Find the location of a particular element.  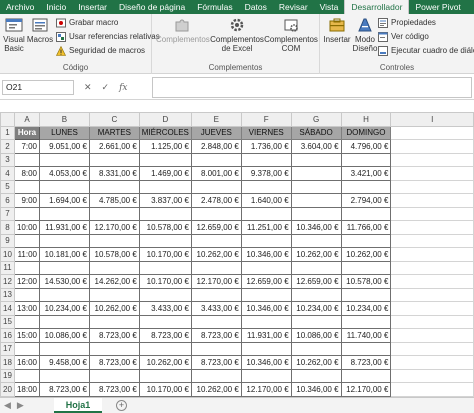

value-cell: 3.604,00 € is located at coordinates (316, 146).